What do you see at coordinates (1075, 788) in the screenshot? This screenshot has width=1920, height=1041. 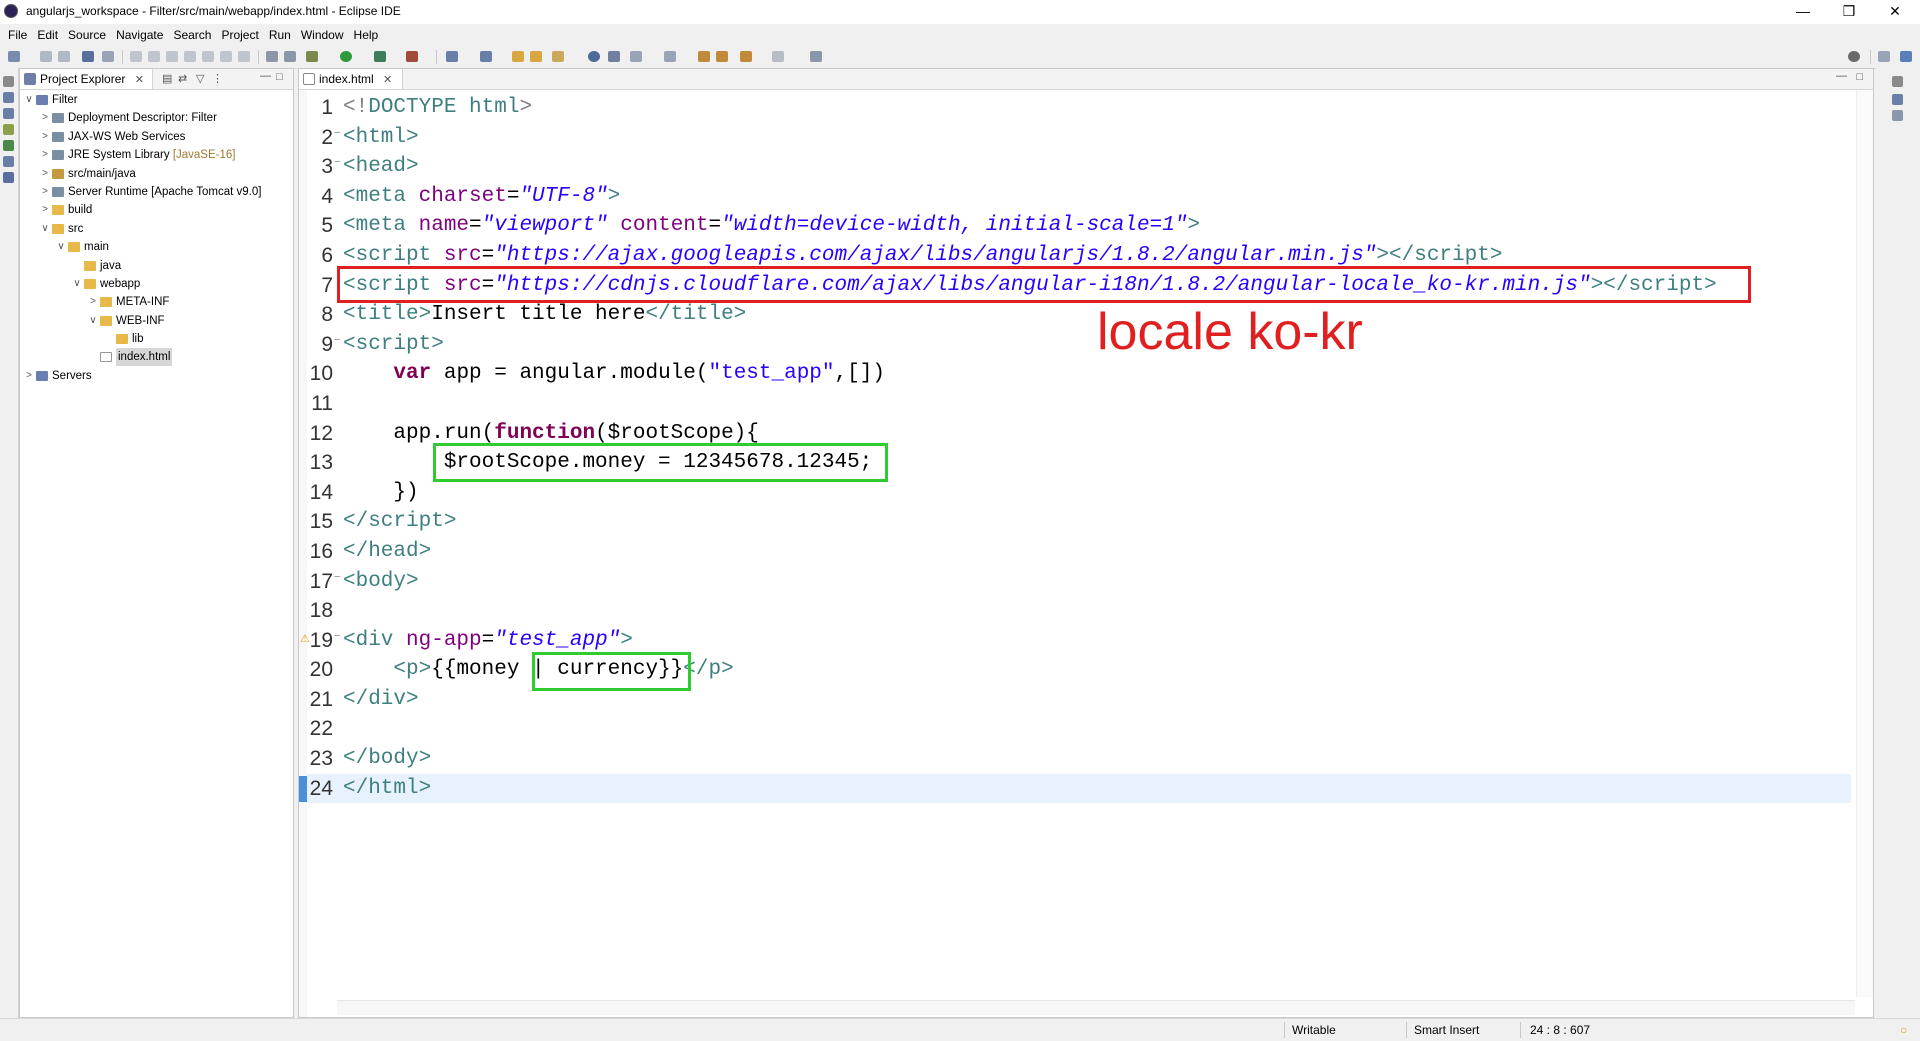 I see `code-line: 24 </html>` at bounding box center [1075, 788].